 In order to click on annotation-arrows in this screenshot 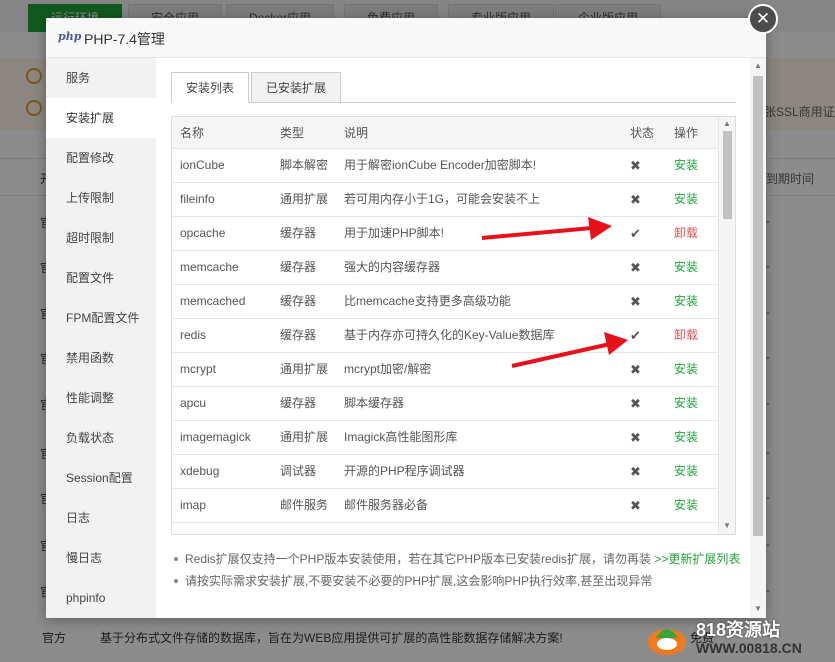, I will do `click(554, 292)`.